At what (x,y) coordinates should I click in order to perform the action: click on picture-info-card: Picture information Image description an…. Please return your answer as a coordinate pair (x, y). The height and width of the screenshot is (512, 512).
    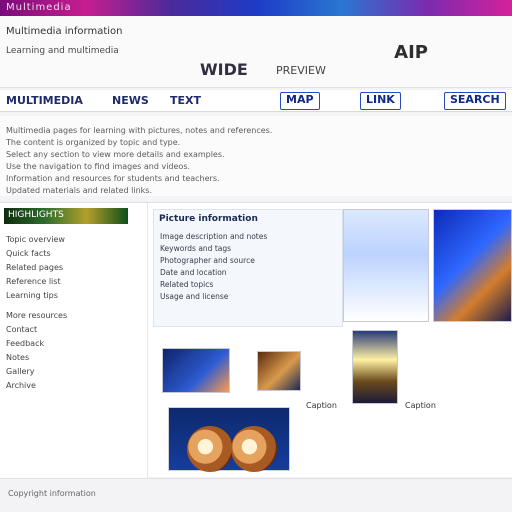
    Looking at the image, I should click on (248, 268).